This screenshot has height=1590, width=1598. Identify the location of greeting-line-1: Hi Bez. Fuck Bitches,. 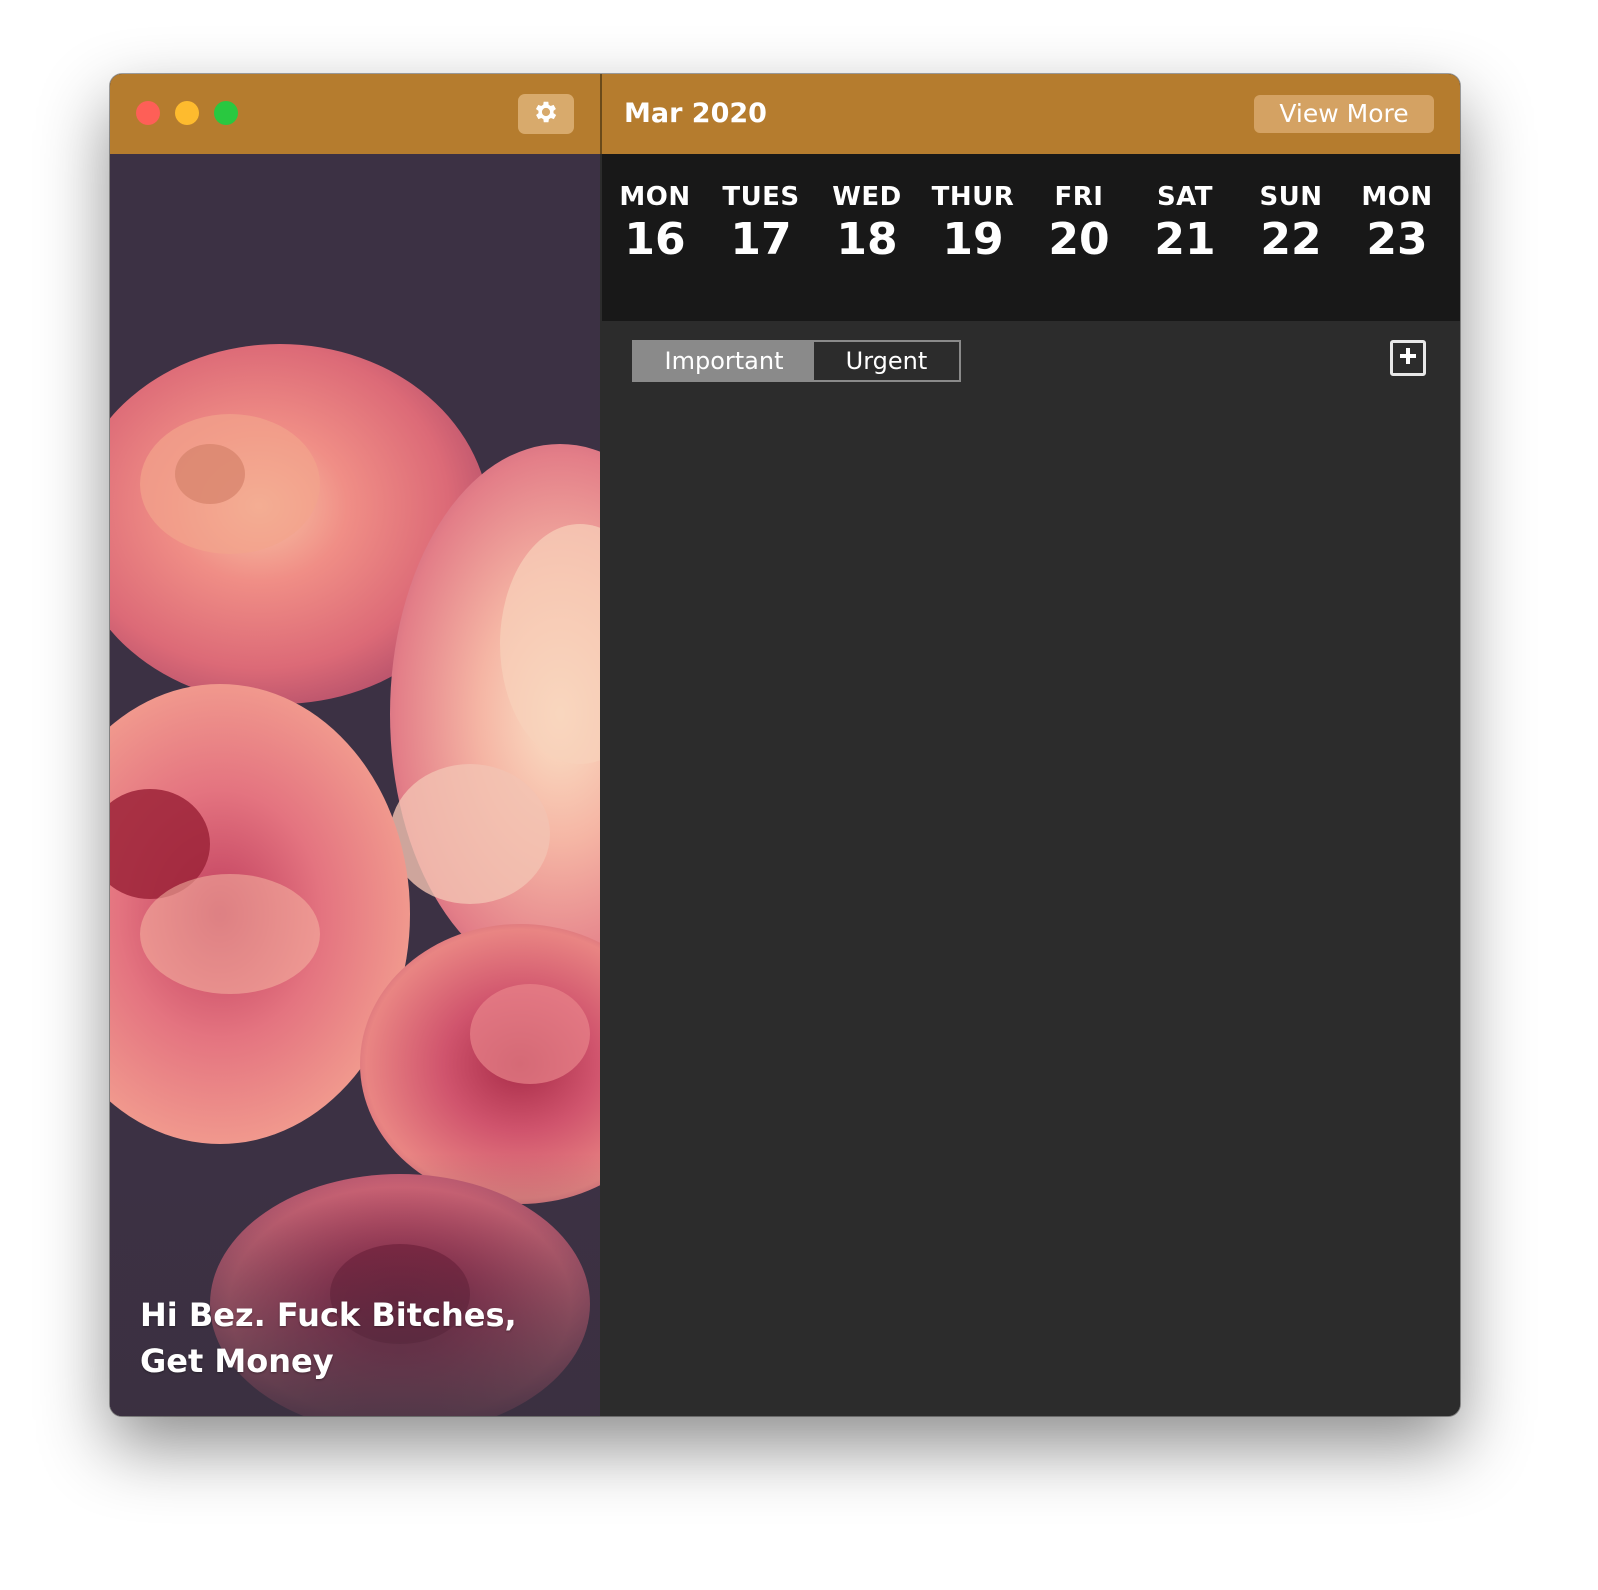
(328, 1315).